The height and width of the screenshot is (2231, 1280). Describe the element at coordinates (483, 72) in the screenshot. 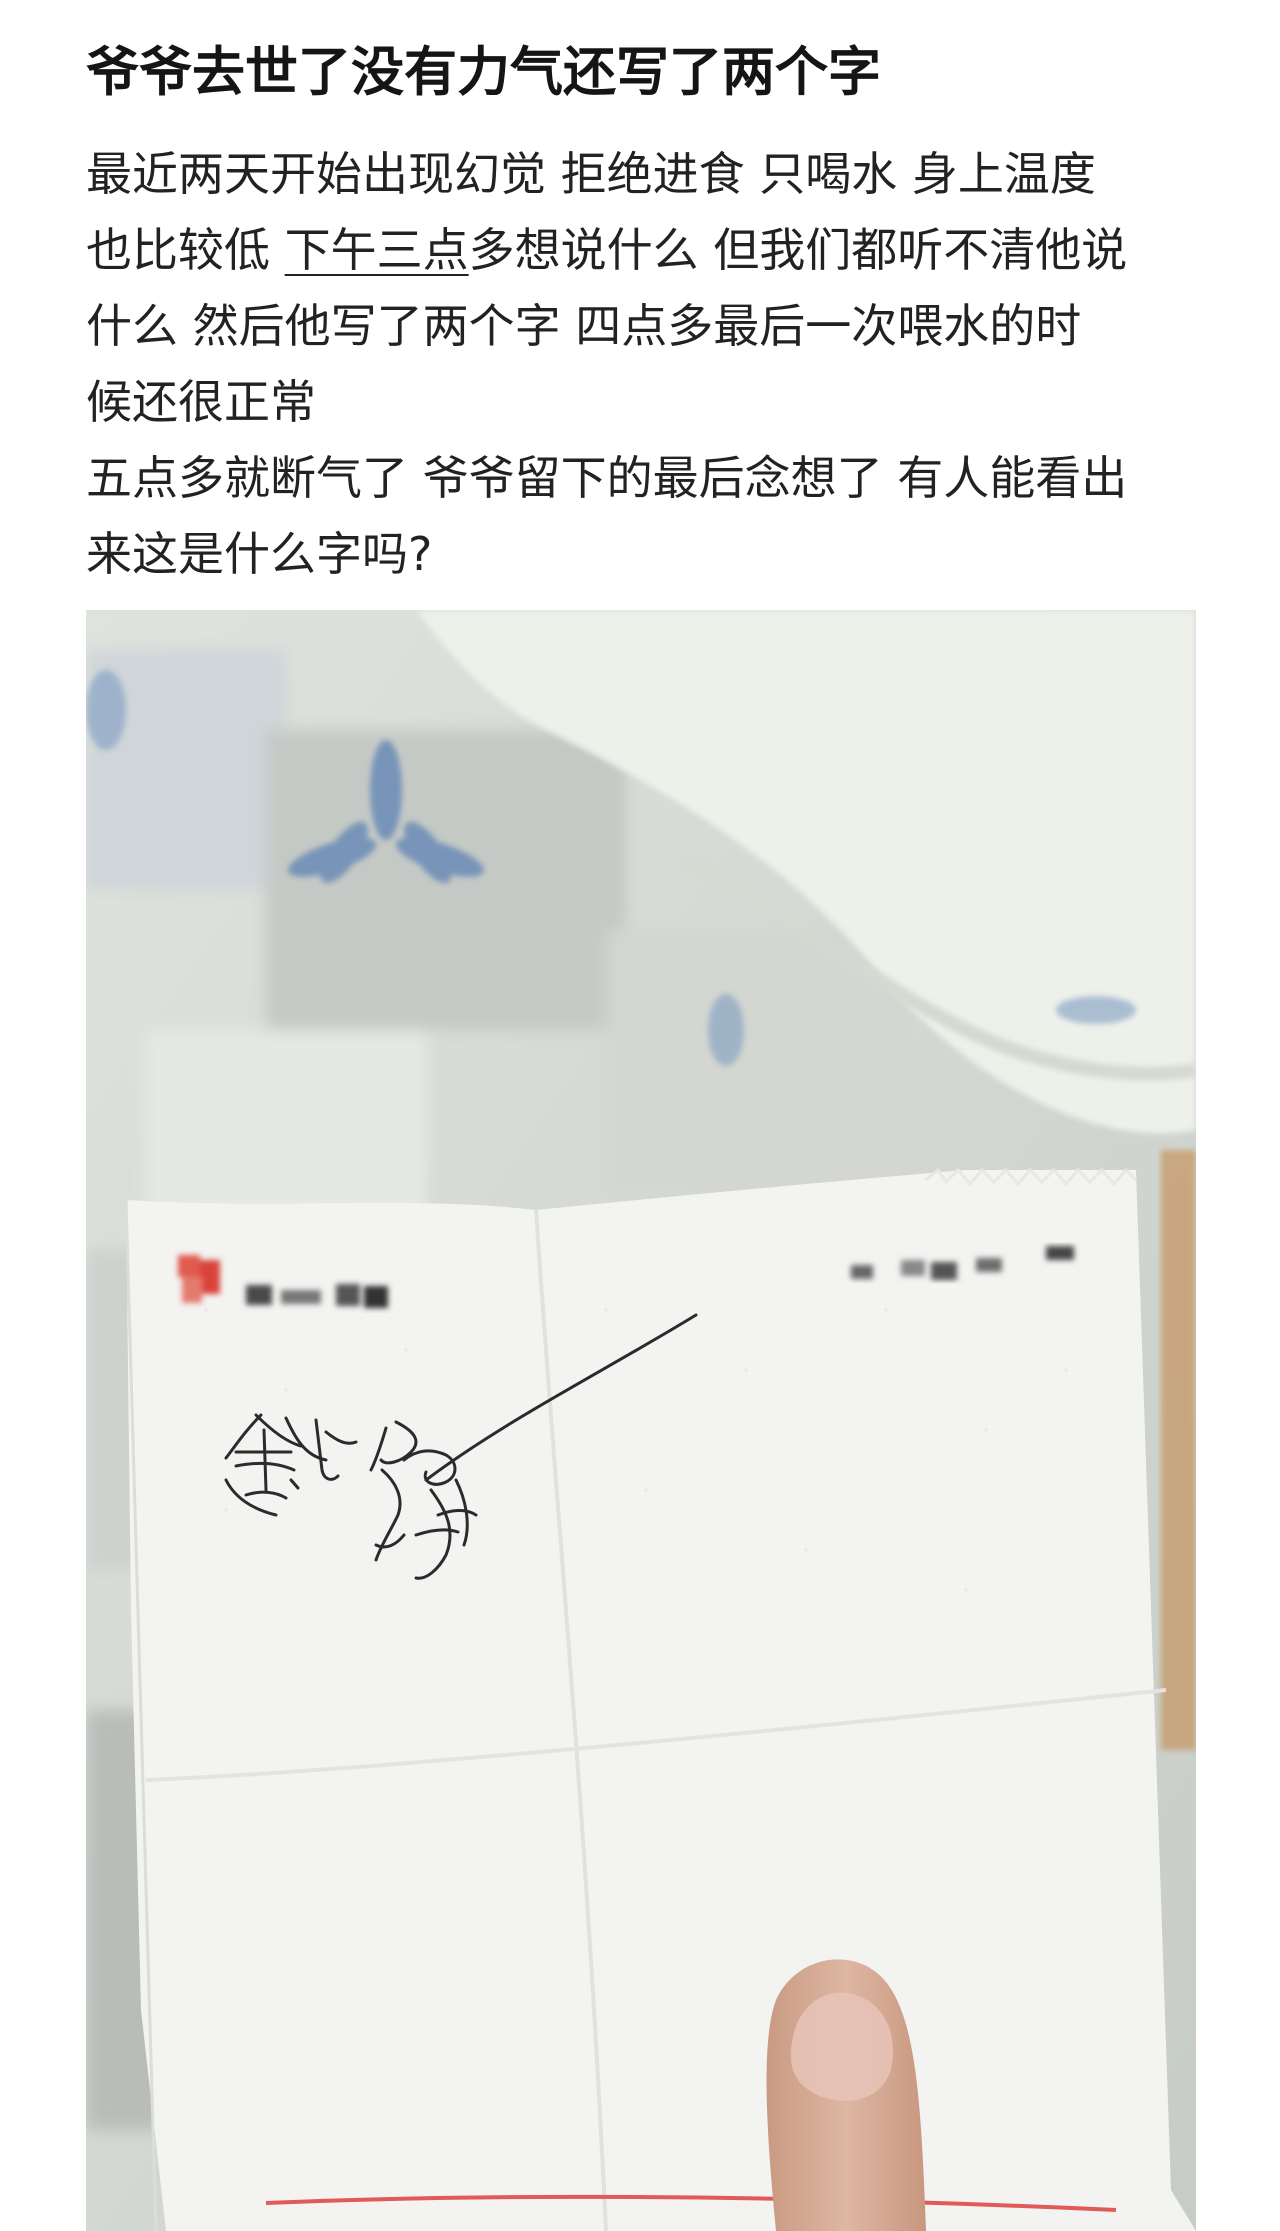

I see `post-title: 爷爷去世了没有力气还写了两个字` at that location.